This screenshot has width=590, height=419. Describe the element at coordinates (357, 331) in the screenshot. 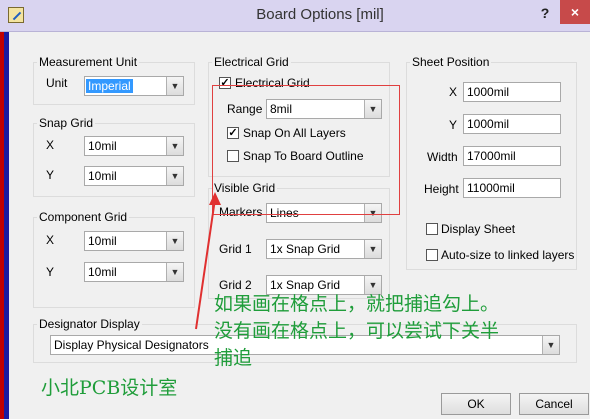

I see `annotation-line-2: 没有画在格点上，可以尝试下关半` at that location.